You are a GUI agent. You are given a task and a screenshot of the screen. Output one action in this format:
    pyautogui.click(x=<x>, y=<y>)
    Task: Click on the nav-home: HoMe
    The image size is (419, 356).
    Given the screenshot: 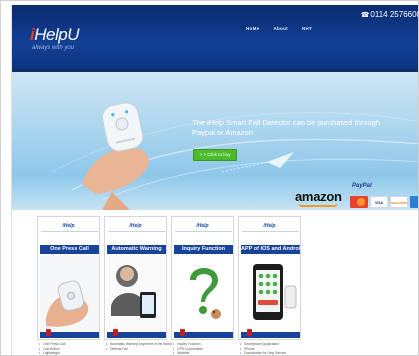 What is the action you would take?
    pyautogui.click(x=252, y=28)
    